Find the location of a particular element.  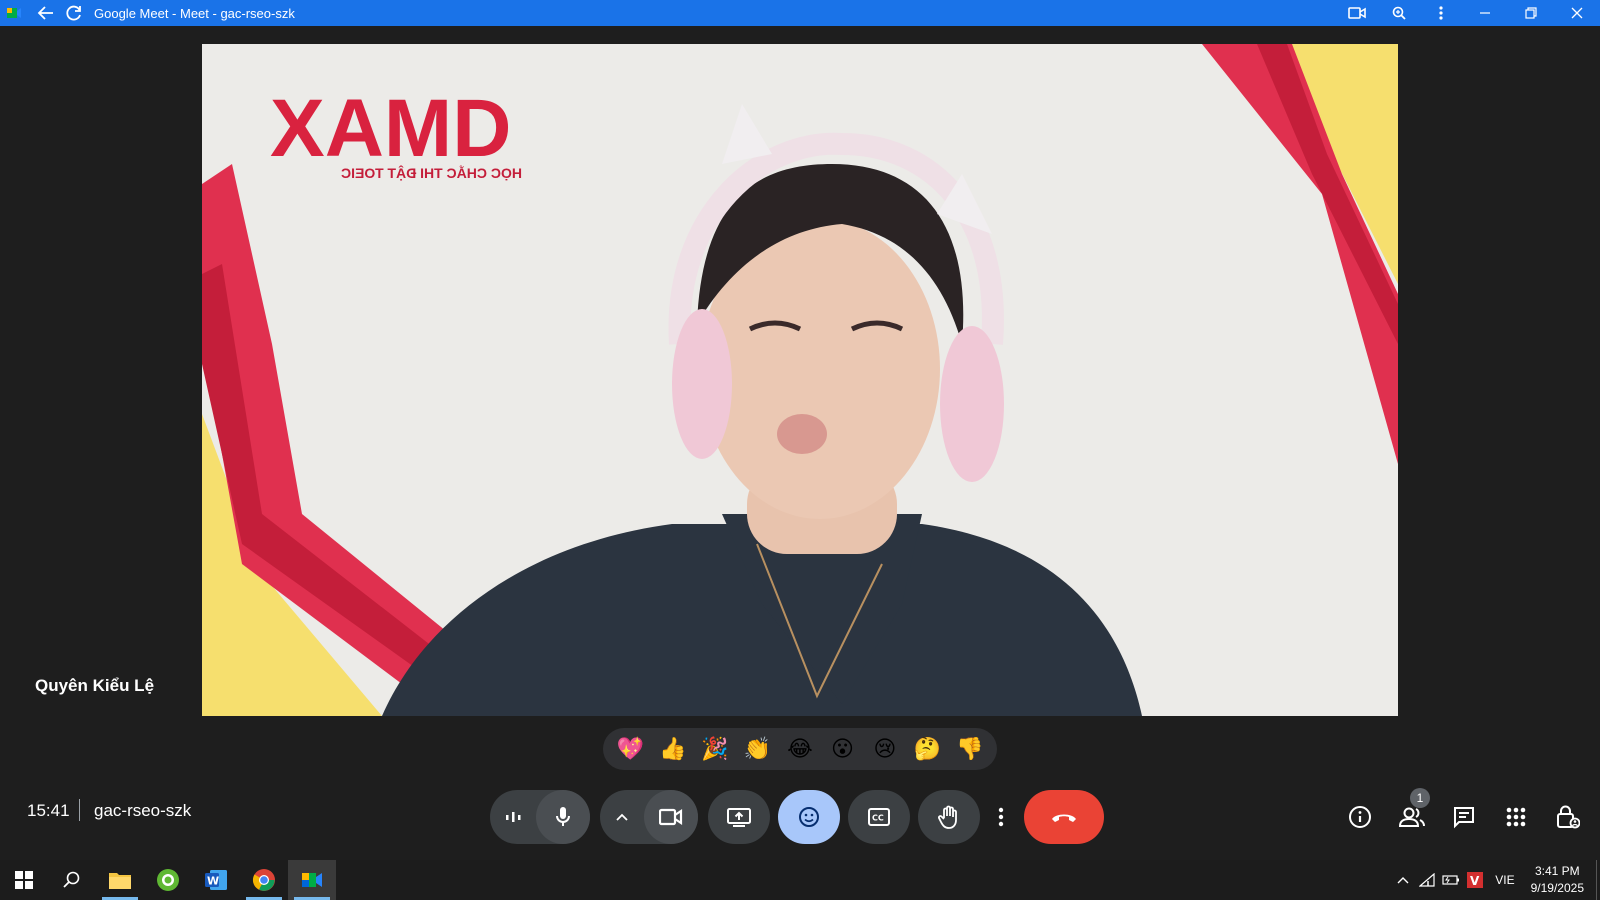

reaction-bar: 💖 👍 🎉 👏 😂 😮 😢 🤔 👎 is located at coordinates (800, 749).